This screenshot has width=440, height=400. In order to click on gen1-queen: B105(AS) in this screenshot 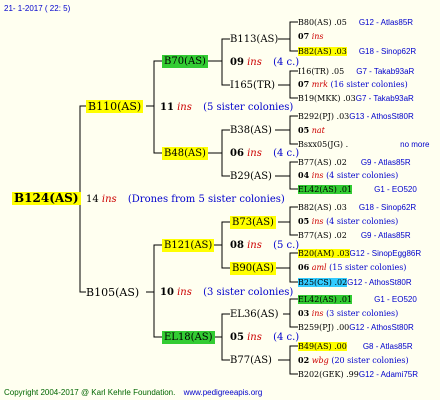, I will do `click(113, 292)`.